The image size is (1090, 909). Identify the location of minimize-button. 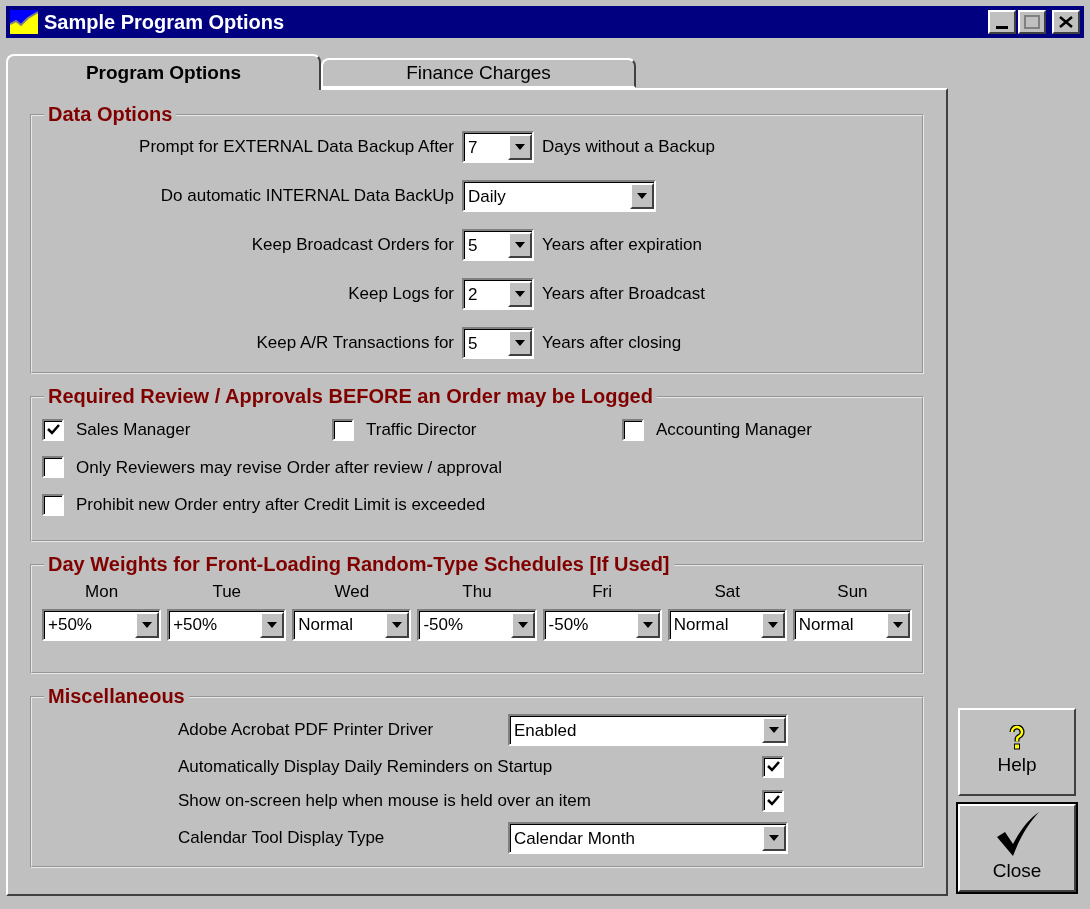
(1002, 22).